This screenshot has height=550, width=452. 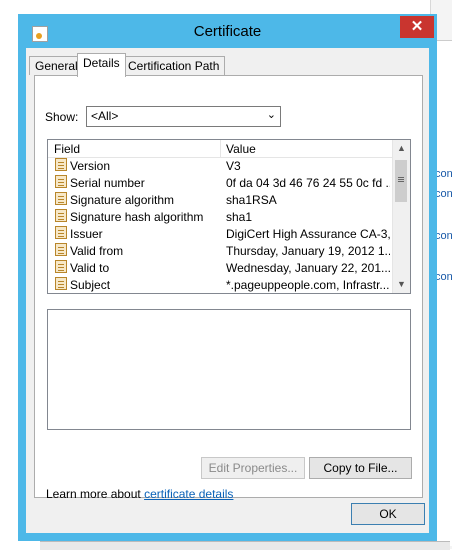 What do you see at coordinates (241, 149) in the screenshot?
I see `column-header-value: Value` at bounding box center [241, 149].